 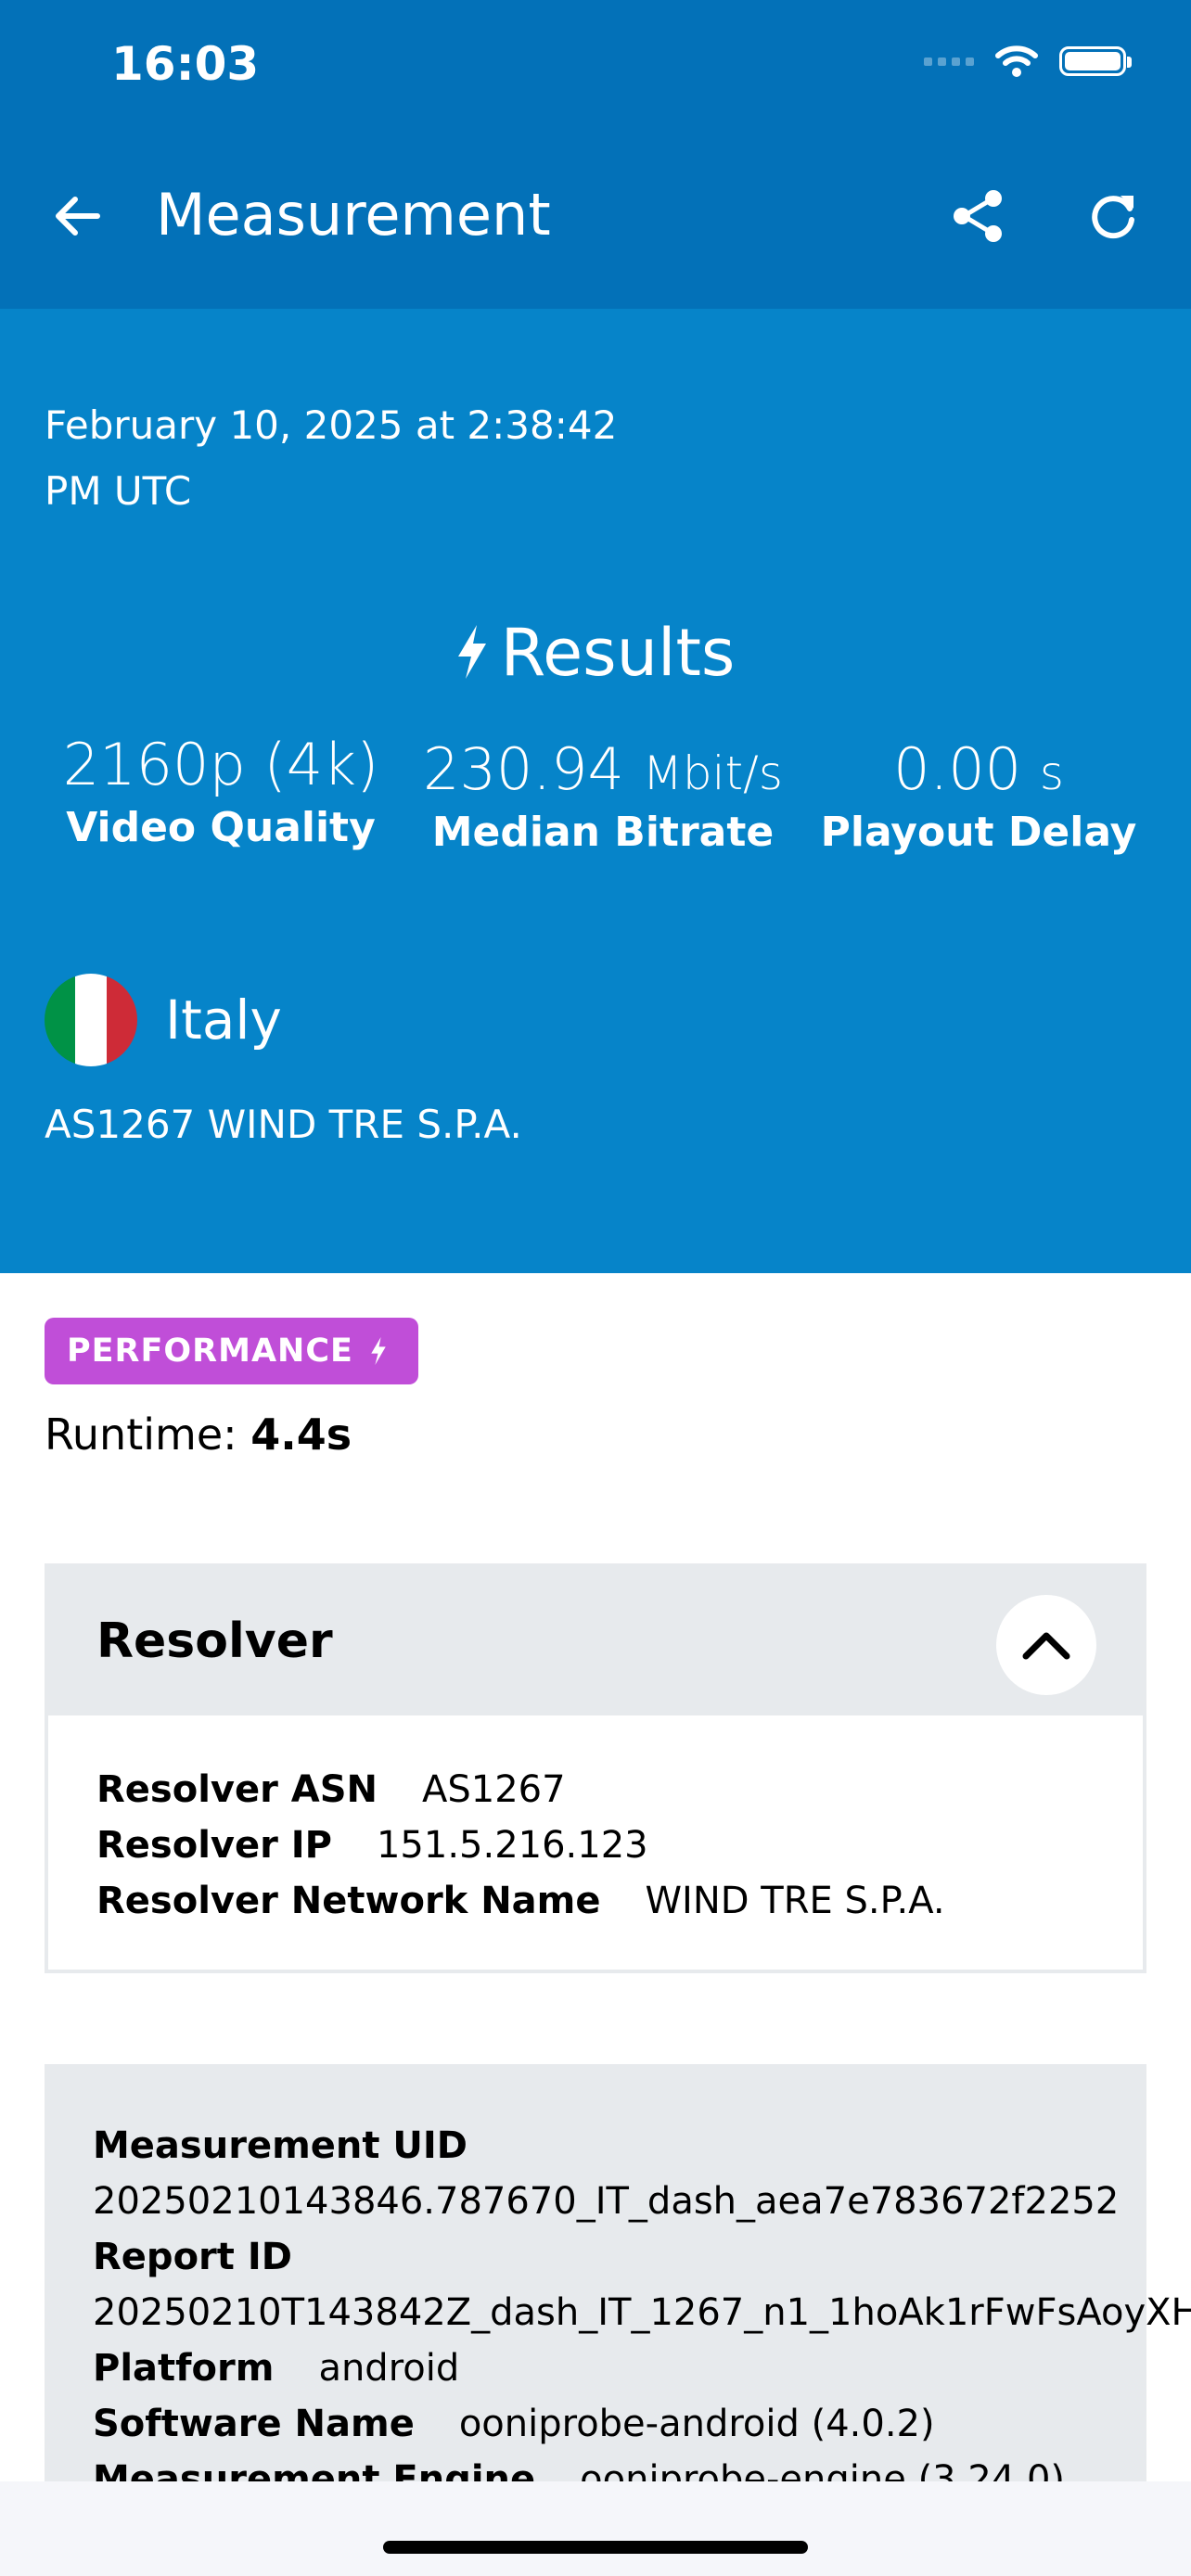 What do you see at coordinates (595, 2547) in the screenshot?
I see `home-indicator` at bounding box center [595, 2547].